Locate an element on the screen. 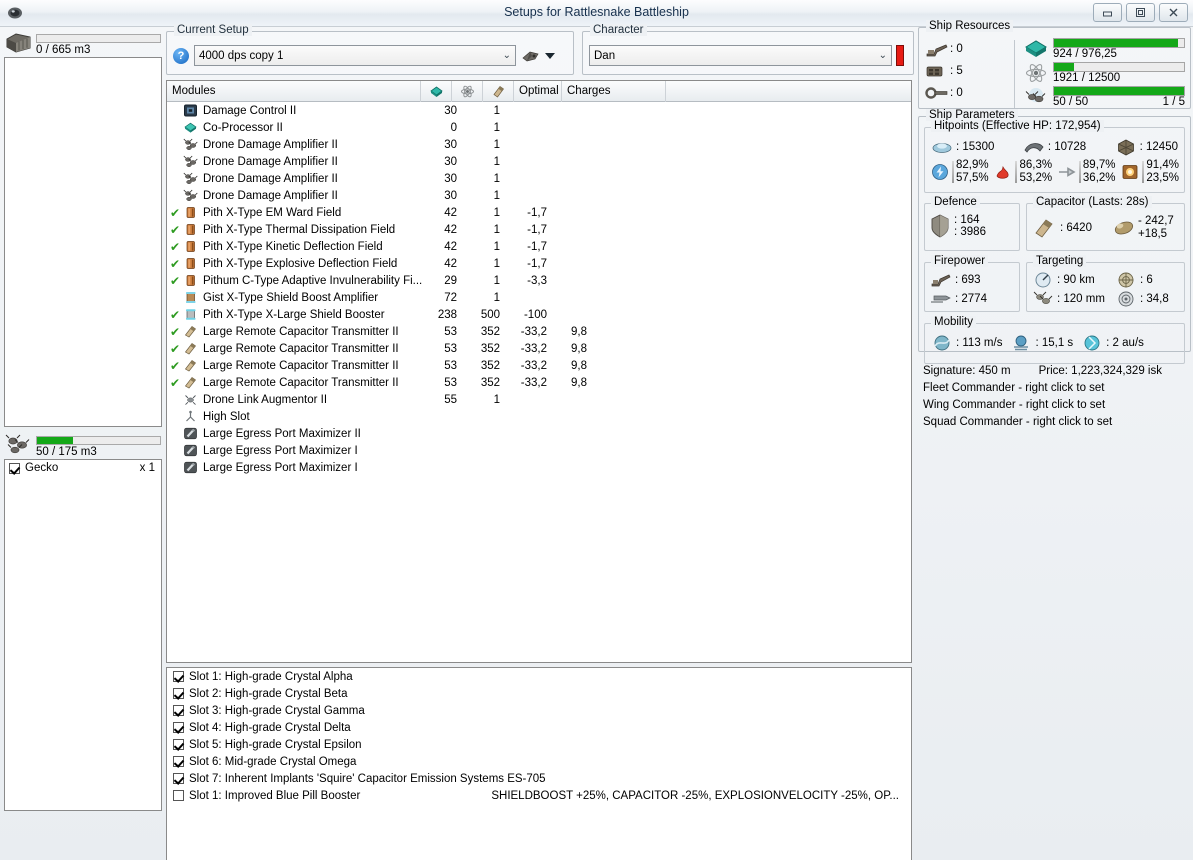  module-cpu: 30 is located at coordinates (450, 110).